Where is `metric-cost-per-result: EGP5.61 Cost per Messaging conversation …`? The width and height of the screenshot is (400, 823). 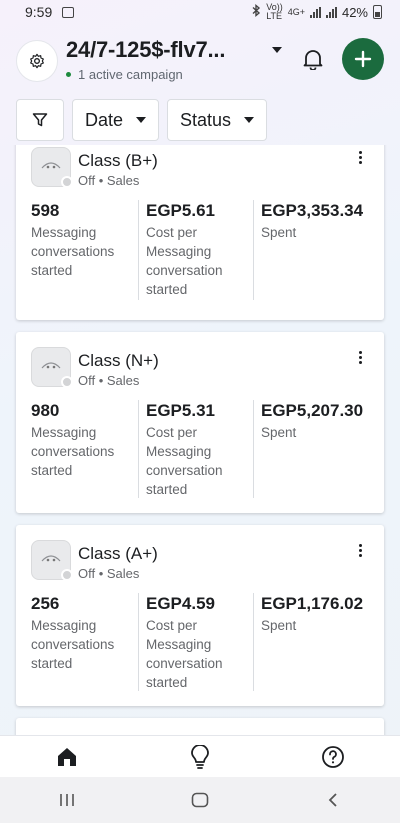
metric-cost-per-result: EGP5.61 Cost per Messaging conversation … is located at coordinates (201, 249).